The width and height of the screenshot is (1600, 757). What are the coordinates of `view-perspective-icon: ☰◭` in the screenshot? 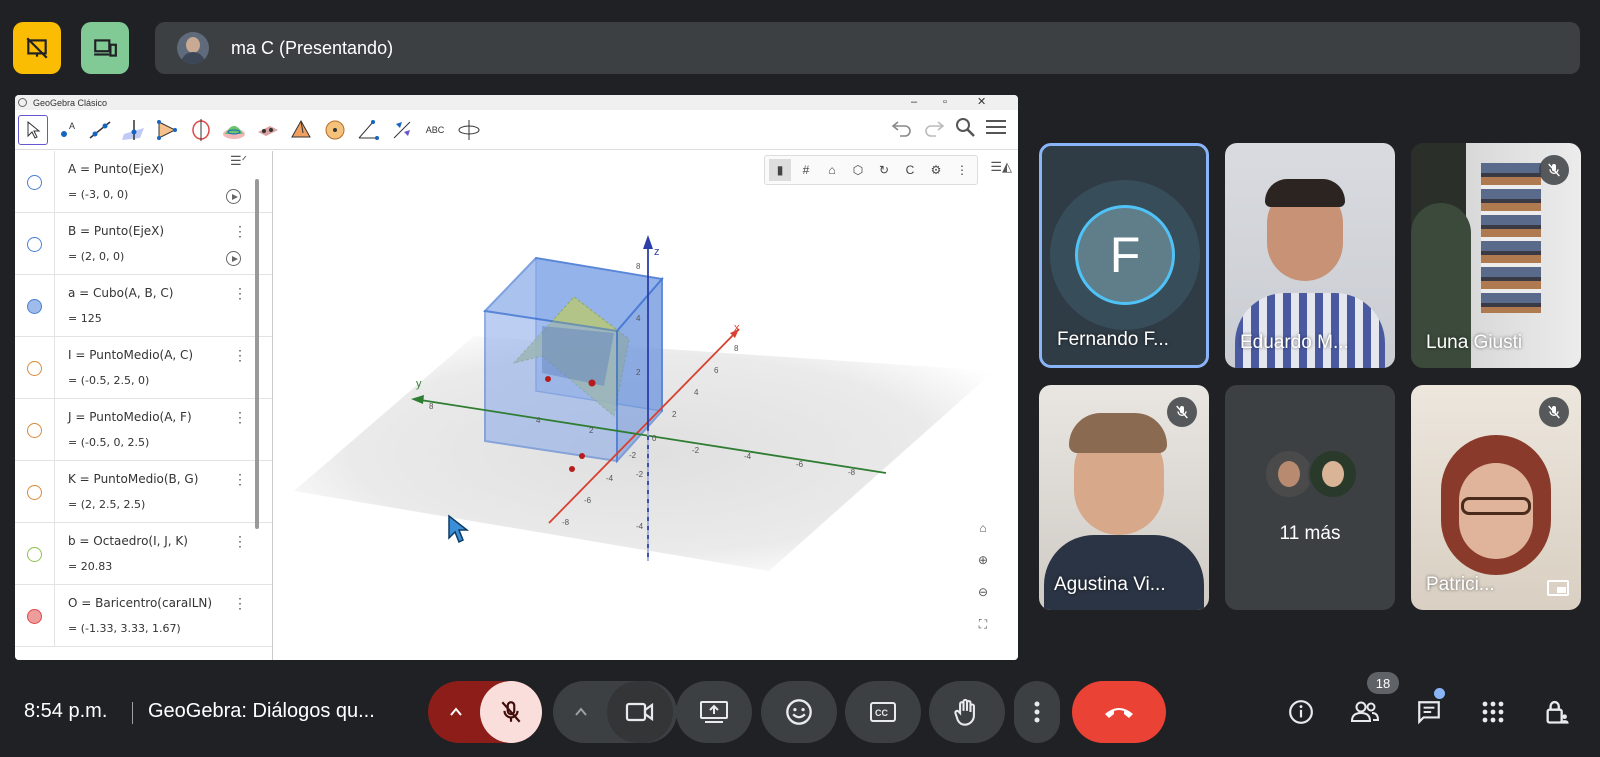 It's located at (1001, 167).